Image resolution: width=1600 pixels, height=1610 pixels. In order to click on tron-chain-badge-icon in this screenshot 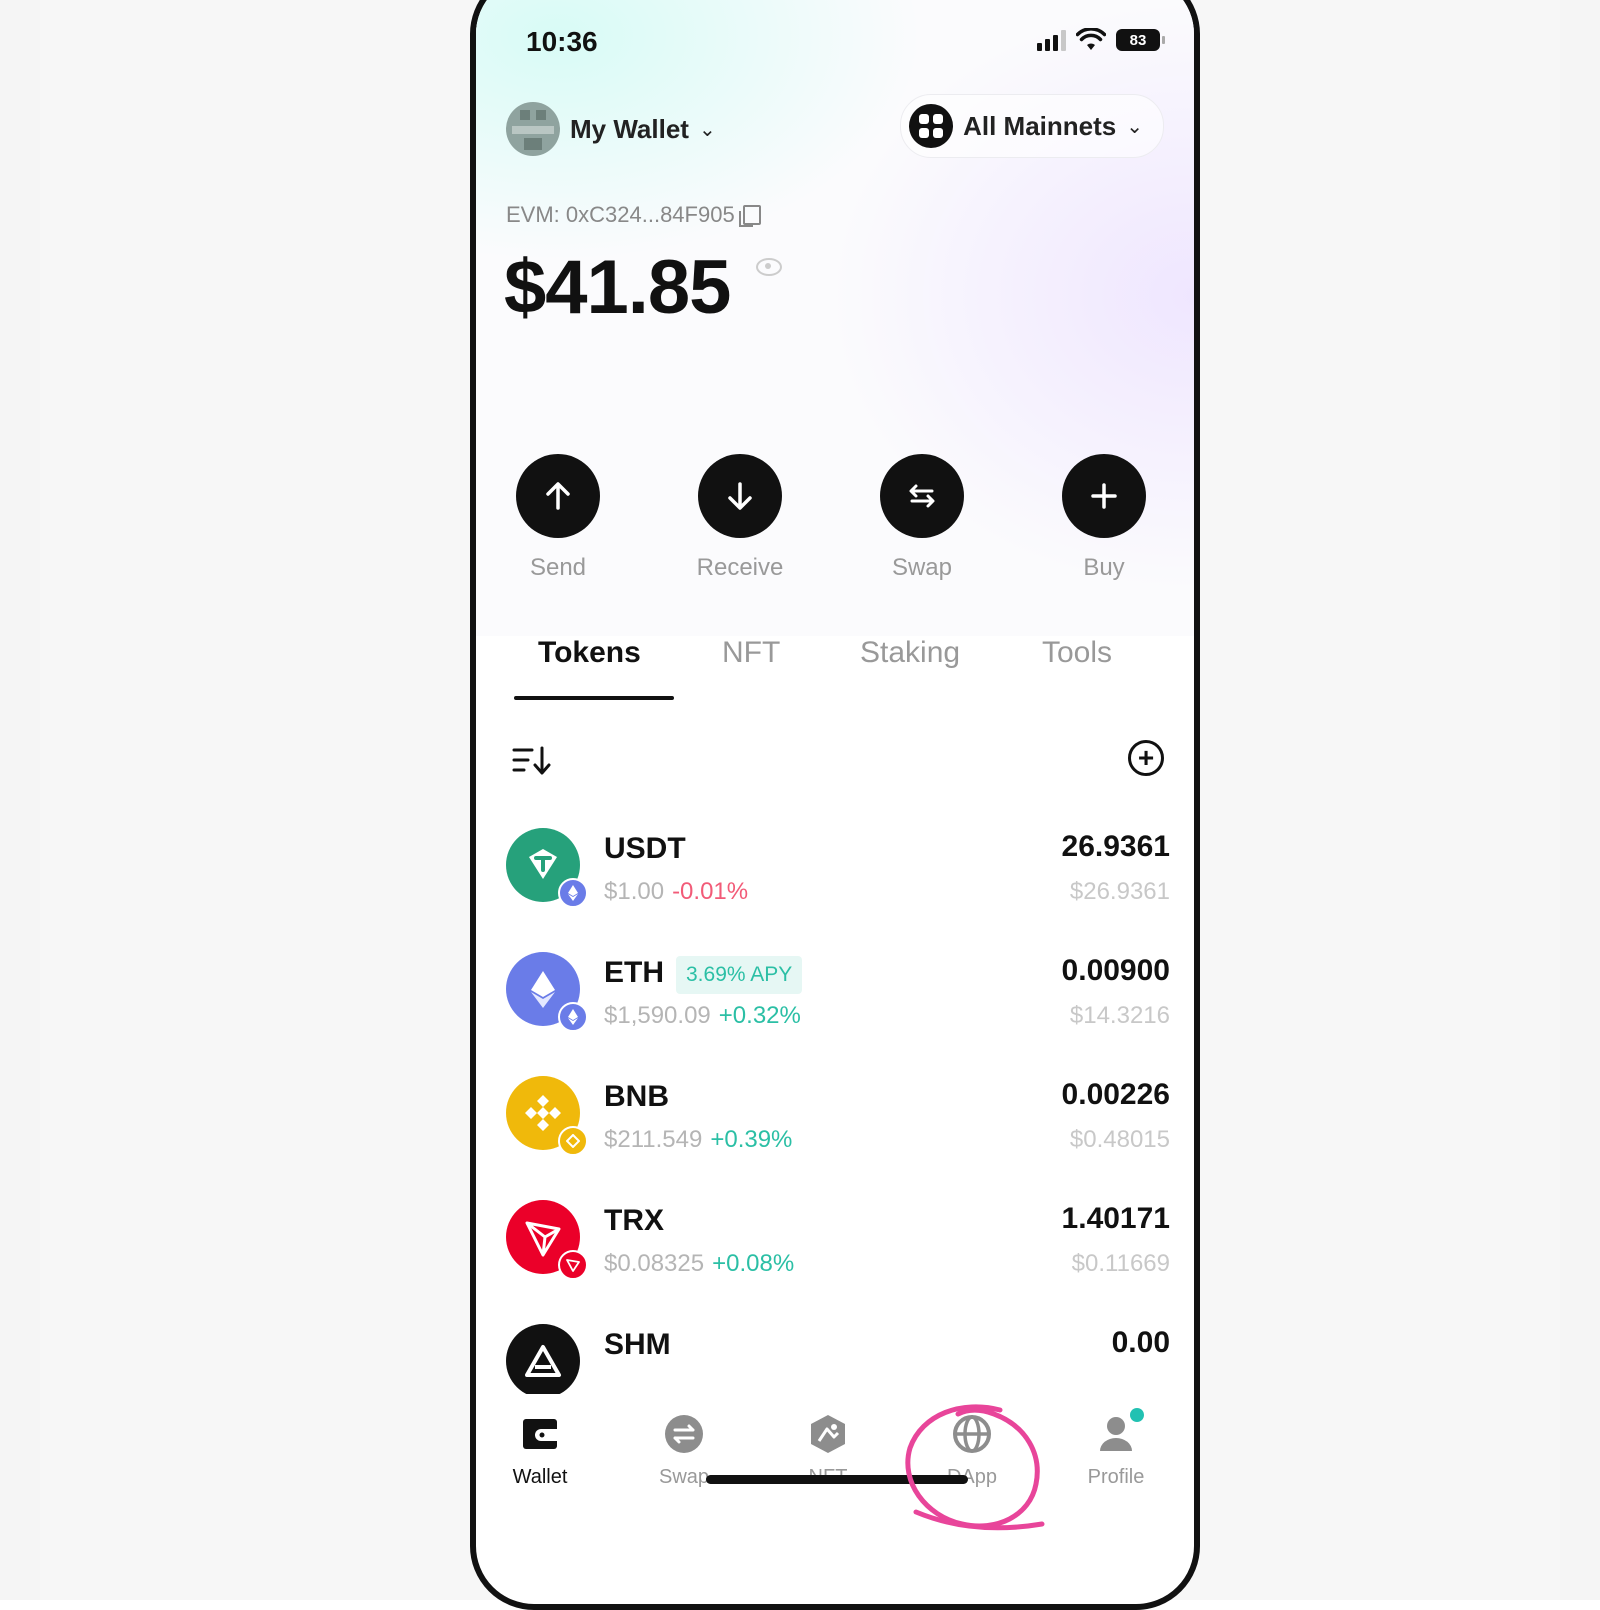, I will do `click(573, 1265)`.